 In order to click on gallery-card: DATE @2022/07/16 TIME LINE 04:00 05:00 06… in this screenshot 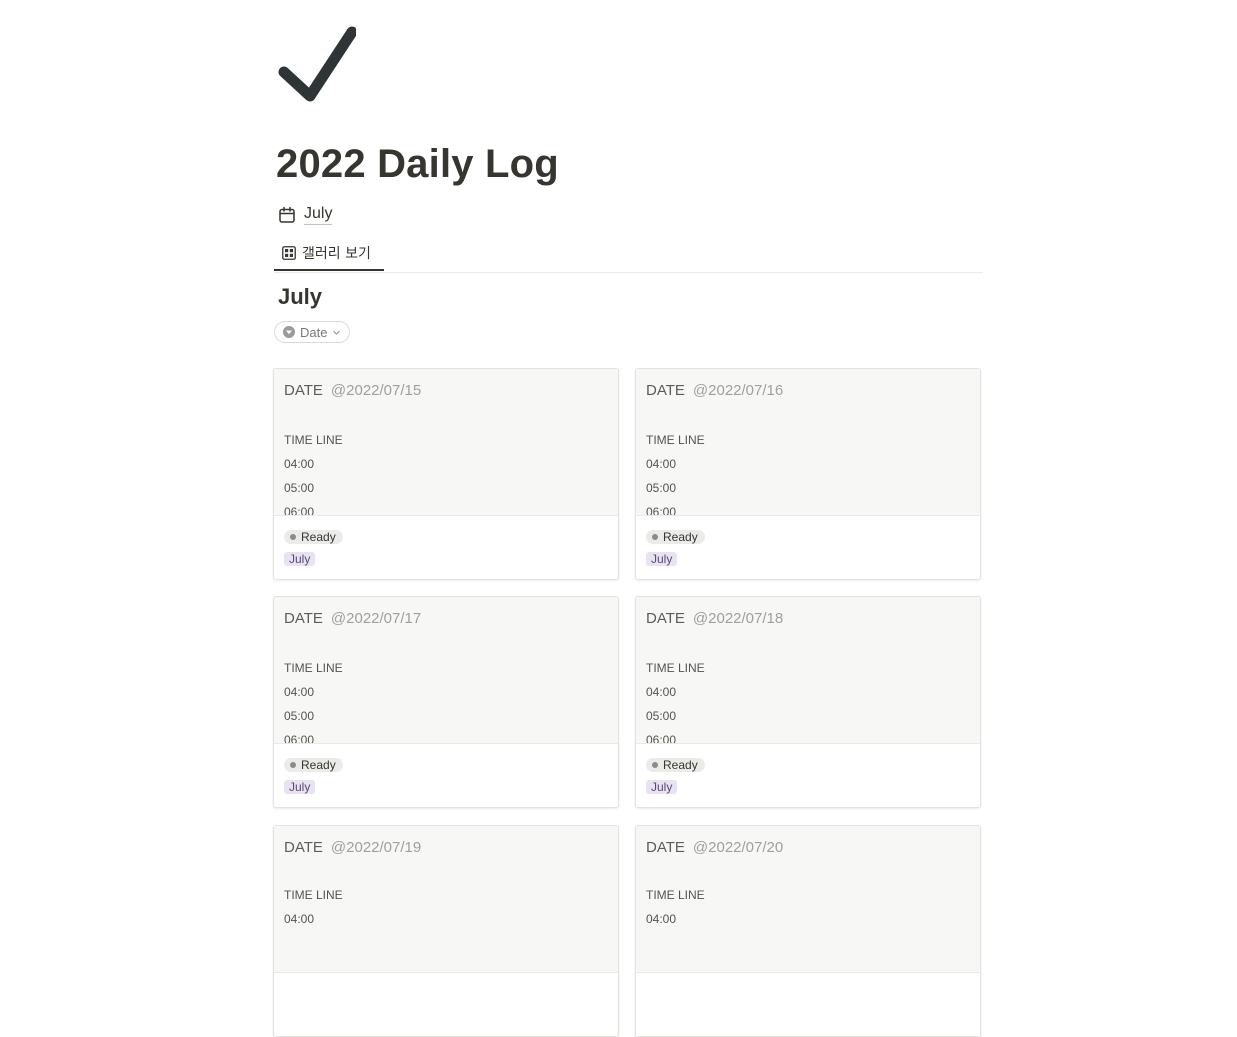, I will do `click(808, 474)`.